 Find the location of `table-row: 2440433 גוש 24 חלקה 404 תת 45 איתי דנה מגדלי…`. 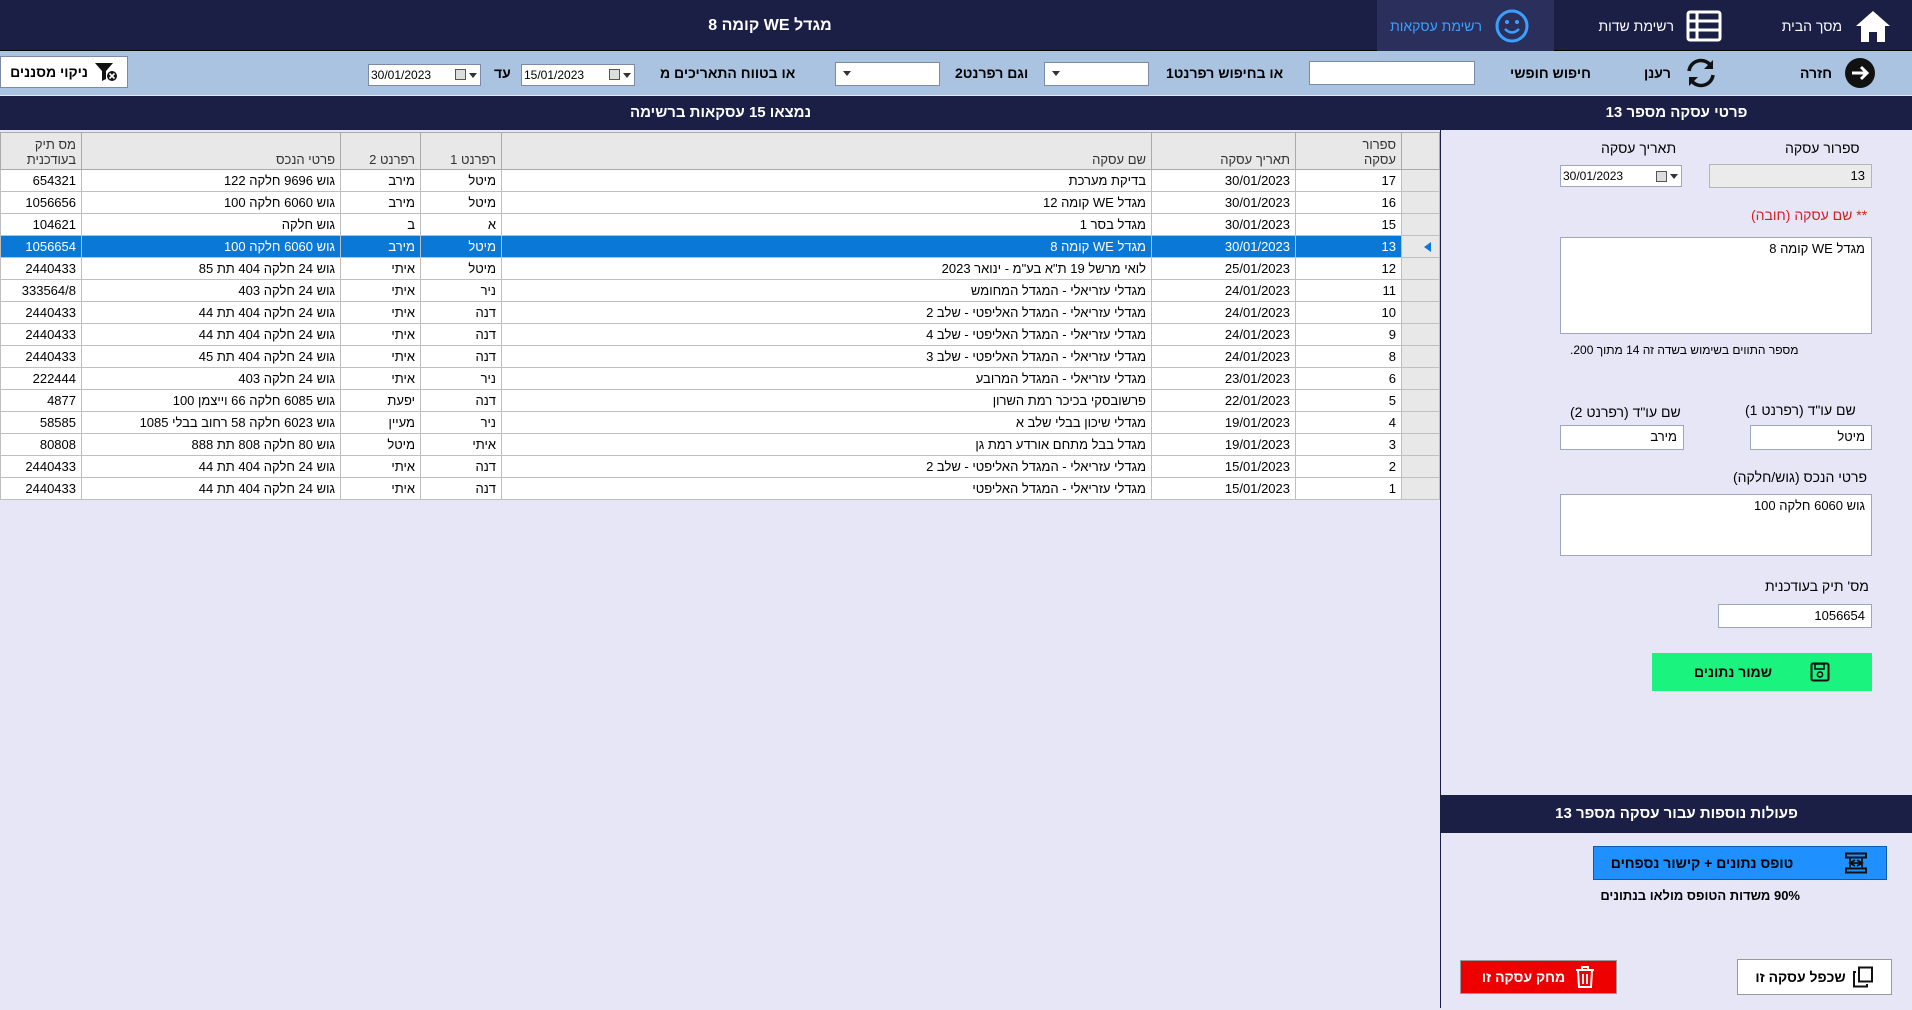

table-row: 2440433 גוש 24 חלקה 404 תת 45 איתי דנה מגדלי… is located at coordinates (720, 356).